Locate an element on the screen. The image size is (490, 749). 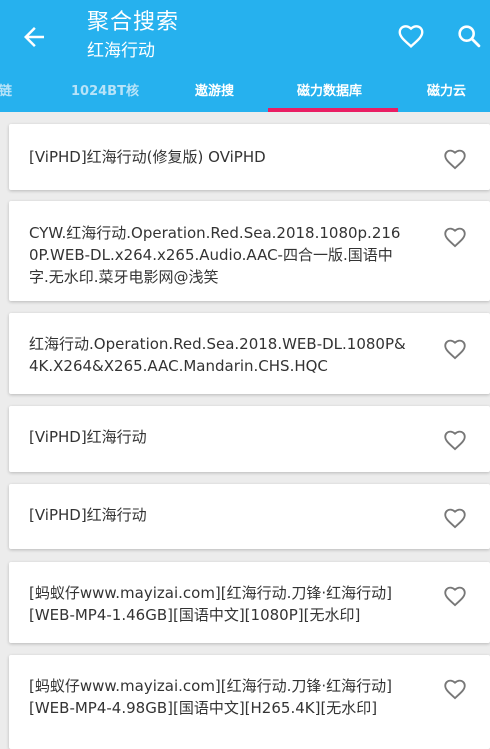
back-arrow-icon is located at coordinates (34, 37).